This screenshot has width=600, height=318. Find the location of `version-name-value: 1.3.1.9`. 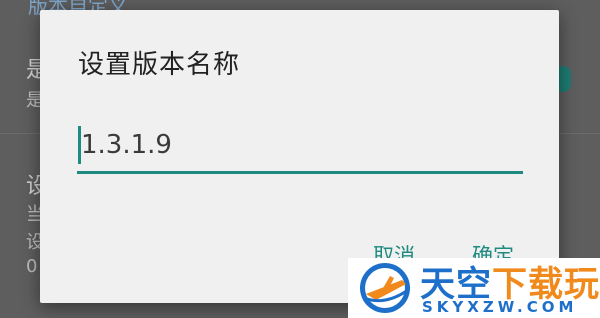

version-name-value: 1.3.1.9 is located at coordinates (126, 145).